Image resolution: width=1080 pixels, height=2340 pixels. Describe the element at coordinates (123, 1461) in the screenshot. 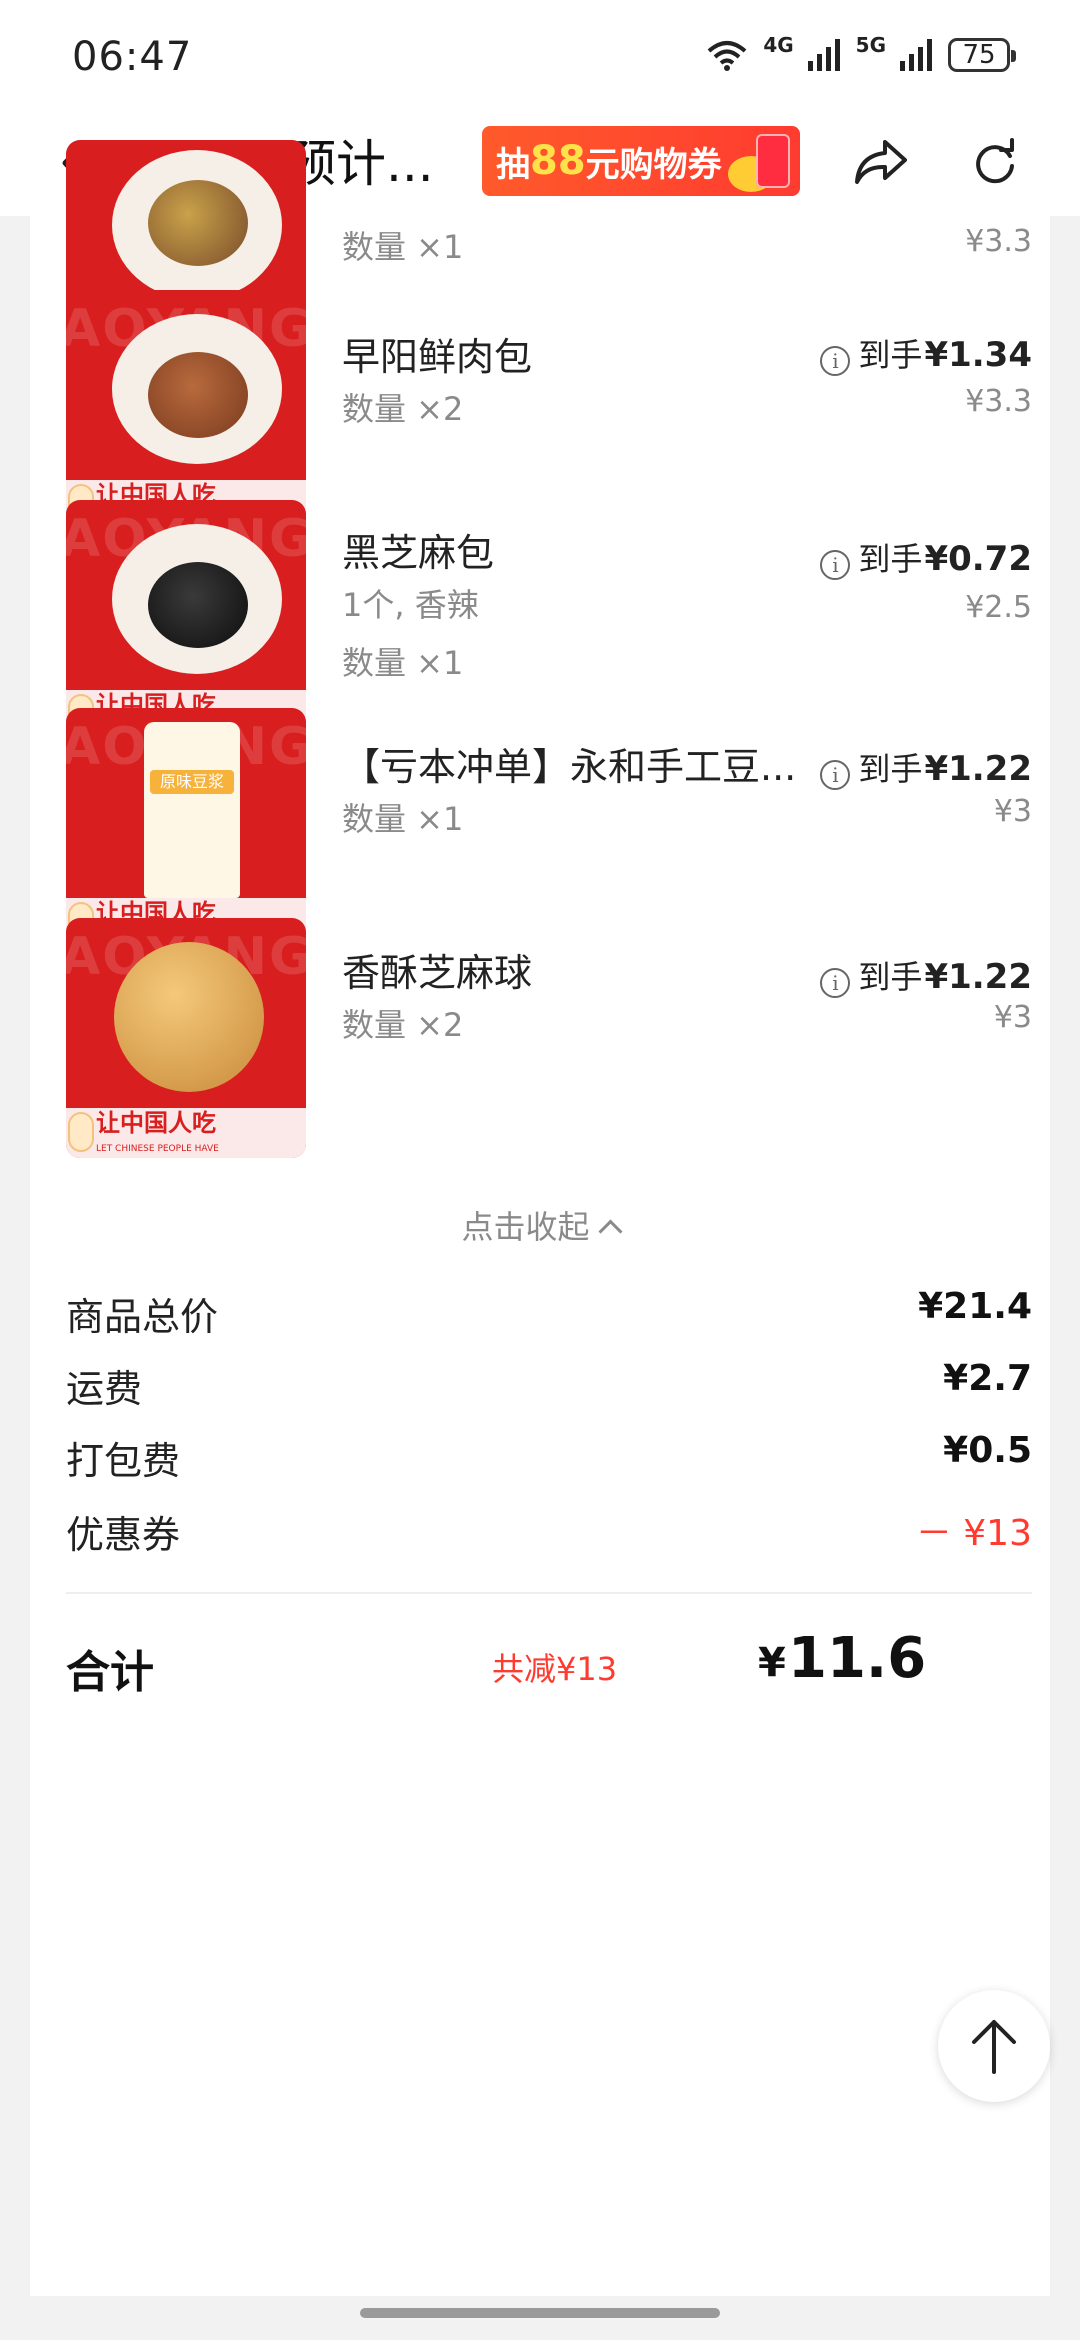

I see `summary-label: 打包费` at that location.